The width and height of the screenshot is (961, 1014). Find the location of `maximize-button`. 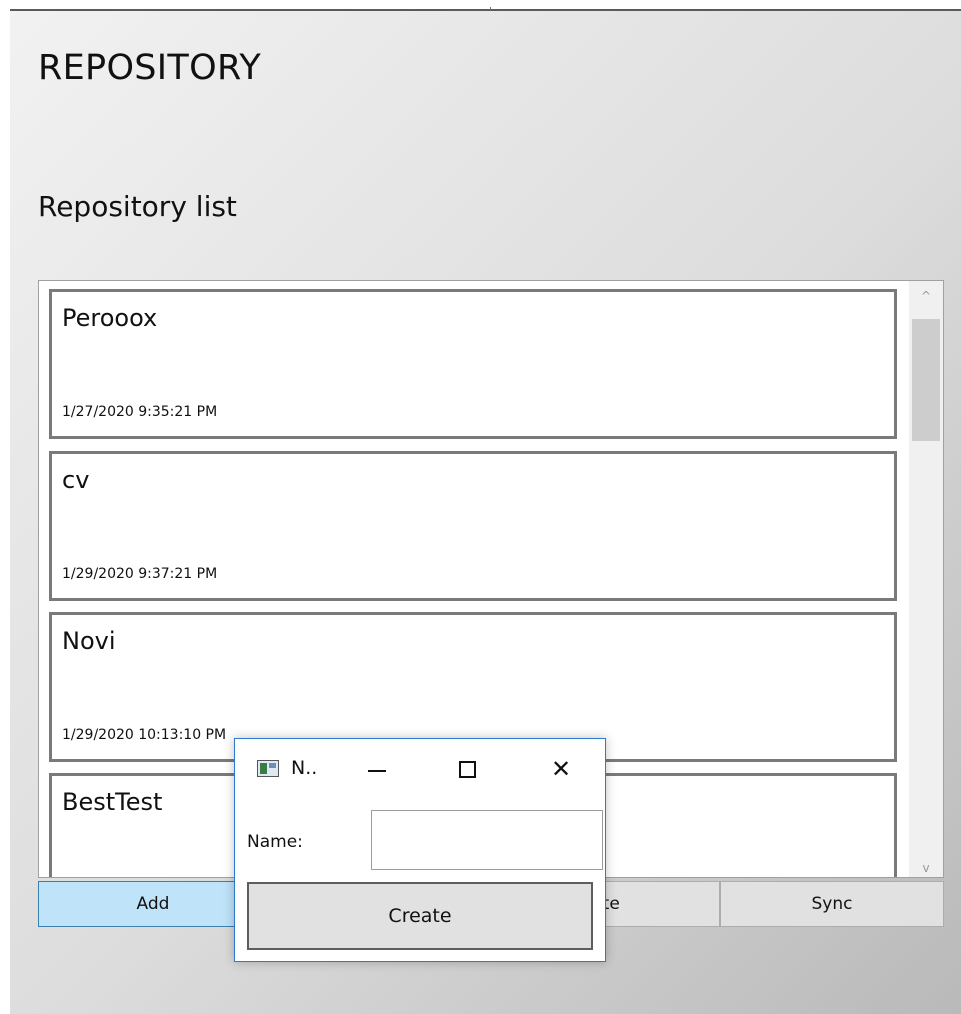

maximize-button is located at coordinates (467, 769).